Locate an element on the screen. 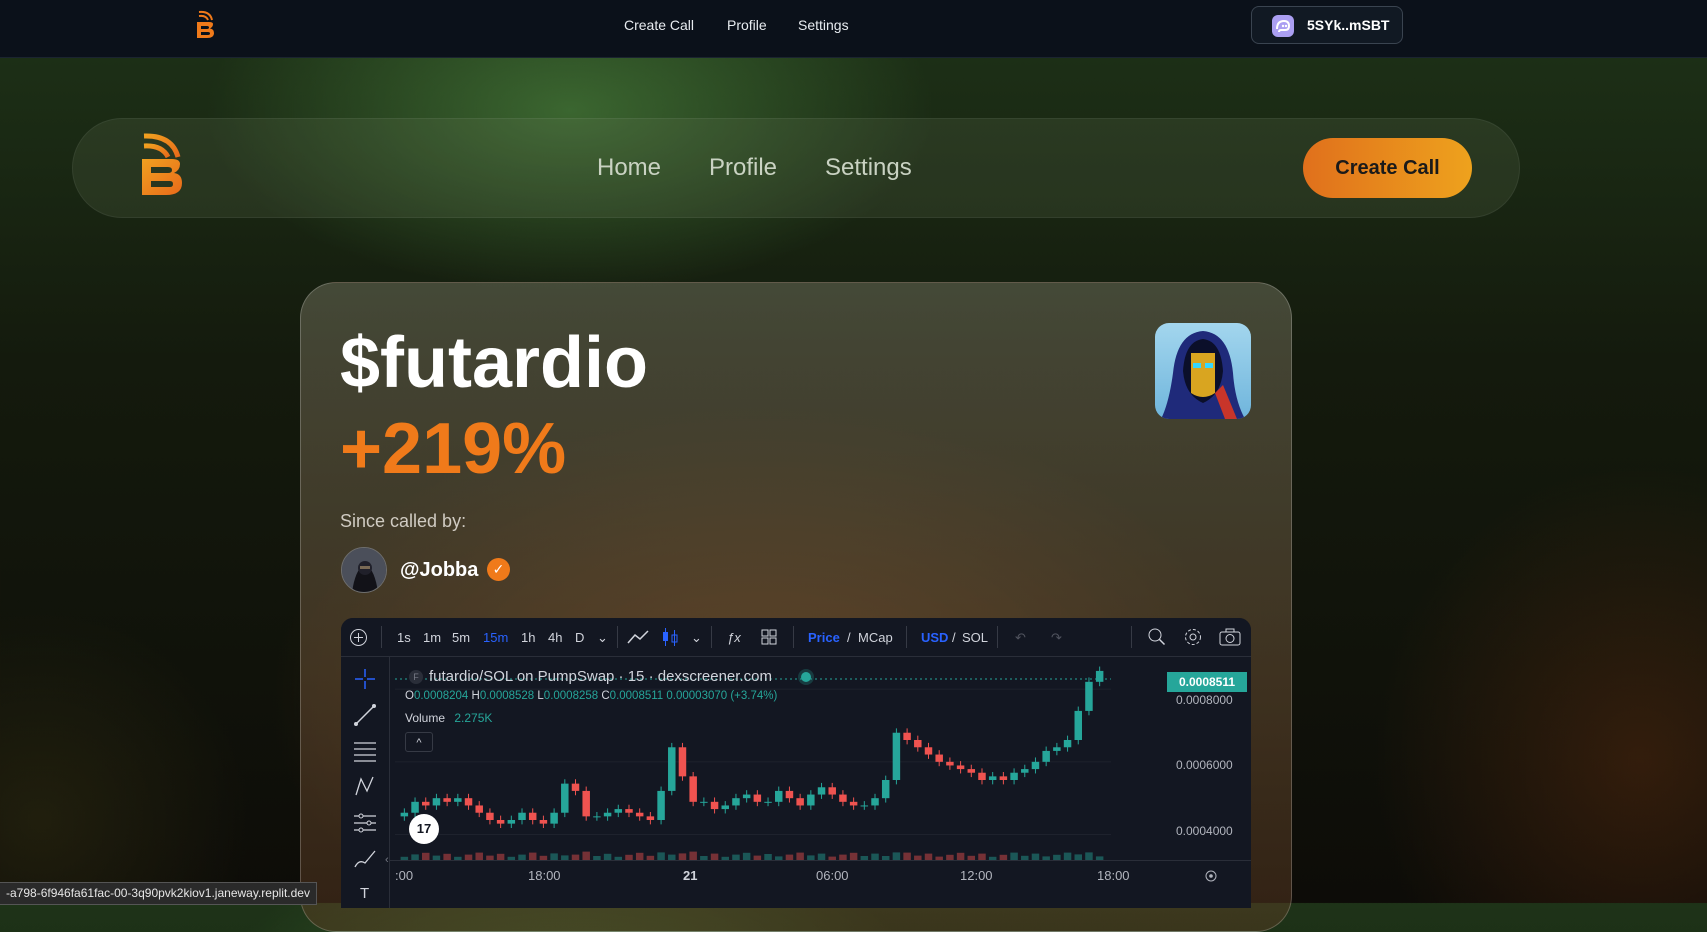 This screenshot has height=932, width=1707. live-status-icon is located at coordinates (806, 677).